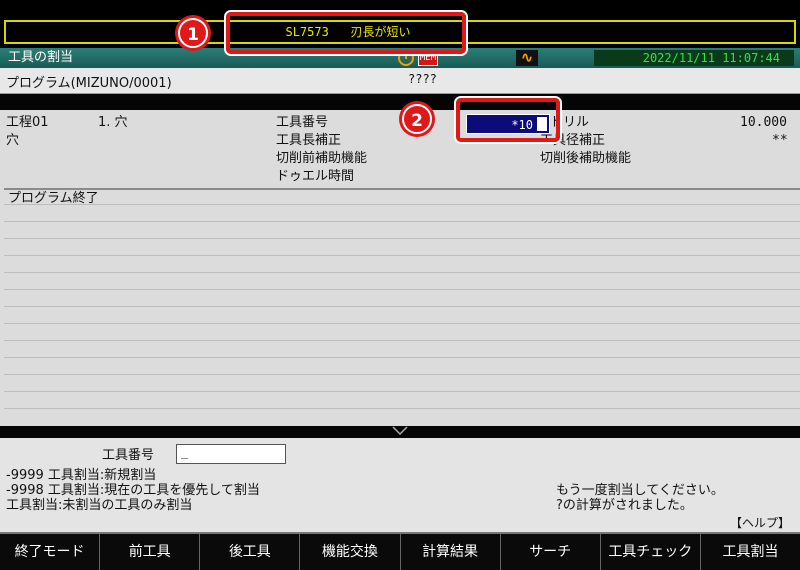 The image size is (800, 570). Describe the element at coordinates (750, 552) in the screenshot. I see `softkey-tool-assign: 工具割当` at that location.